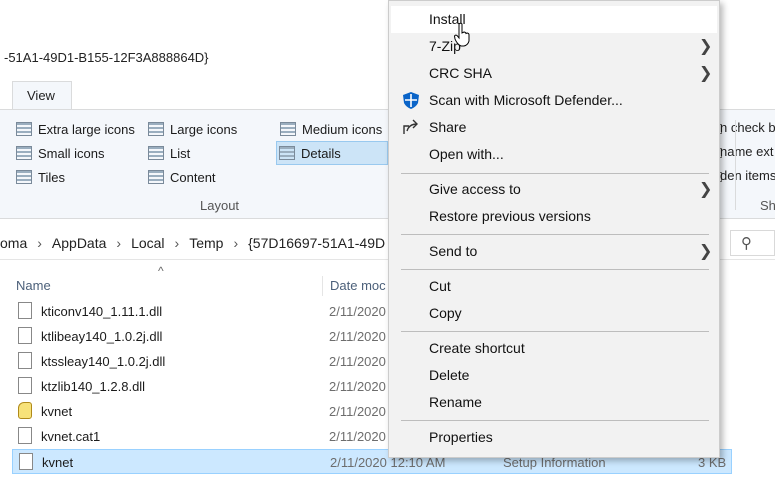  Describe the element at coordinates (147, 243) in the screenshot. I see `breadcrumb-item: Local` at that location.